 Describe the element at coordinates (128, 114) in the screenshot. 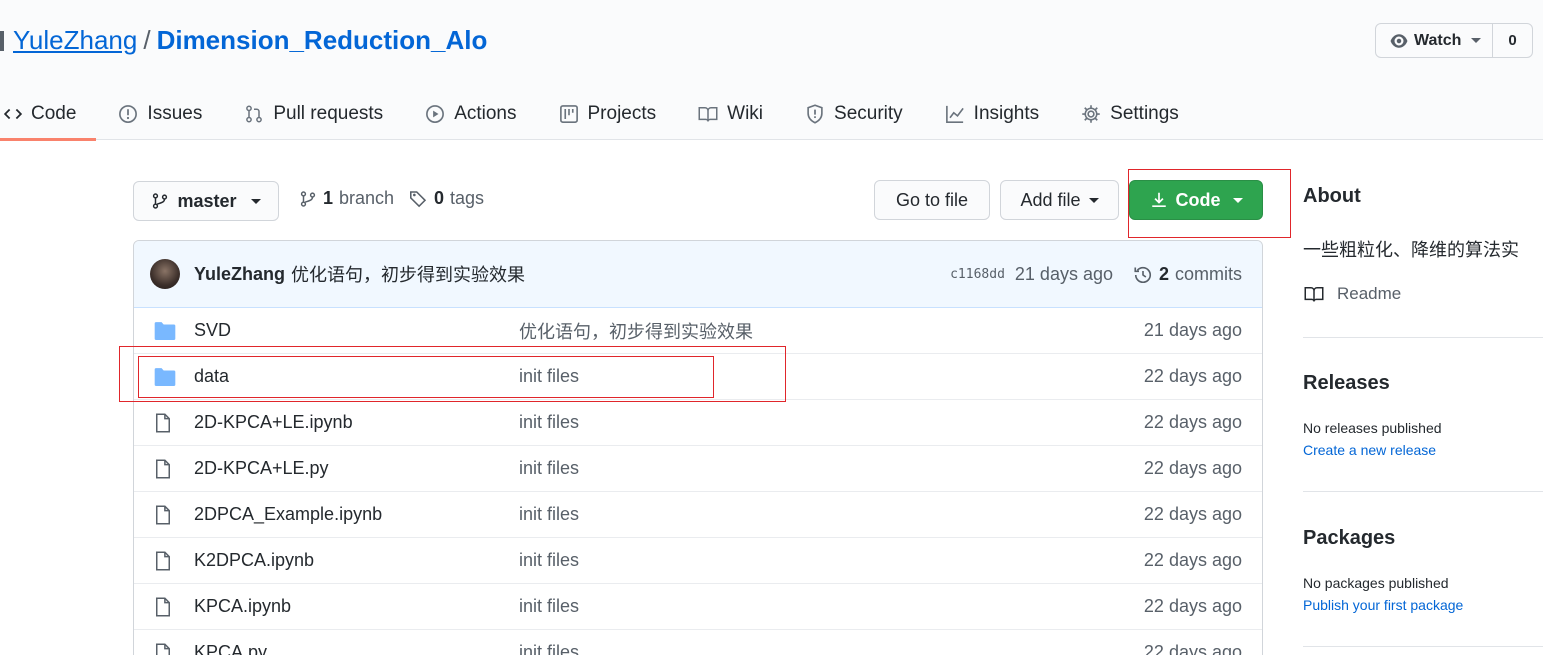

I see `issue-icon` at that location.